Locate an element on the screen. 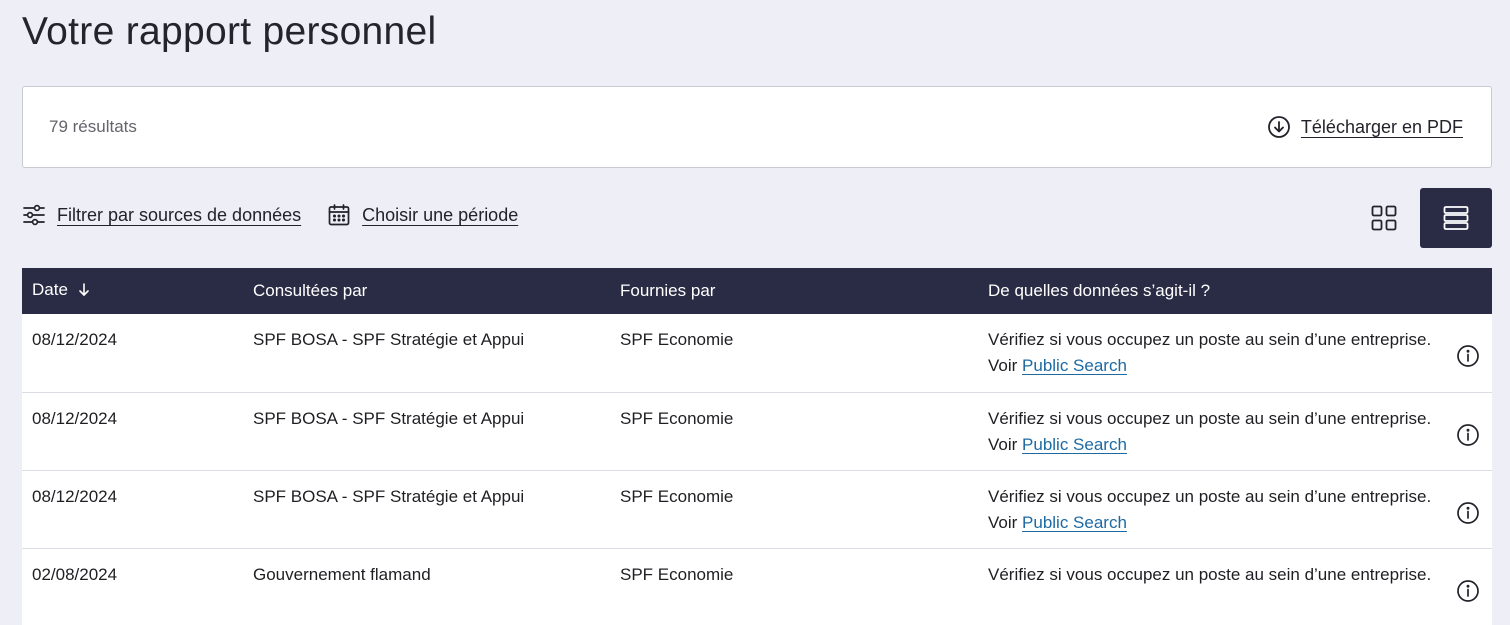  view-toggle is located at coordinates (1420, 218).